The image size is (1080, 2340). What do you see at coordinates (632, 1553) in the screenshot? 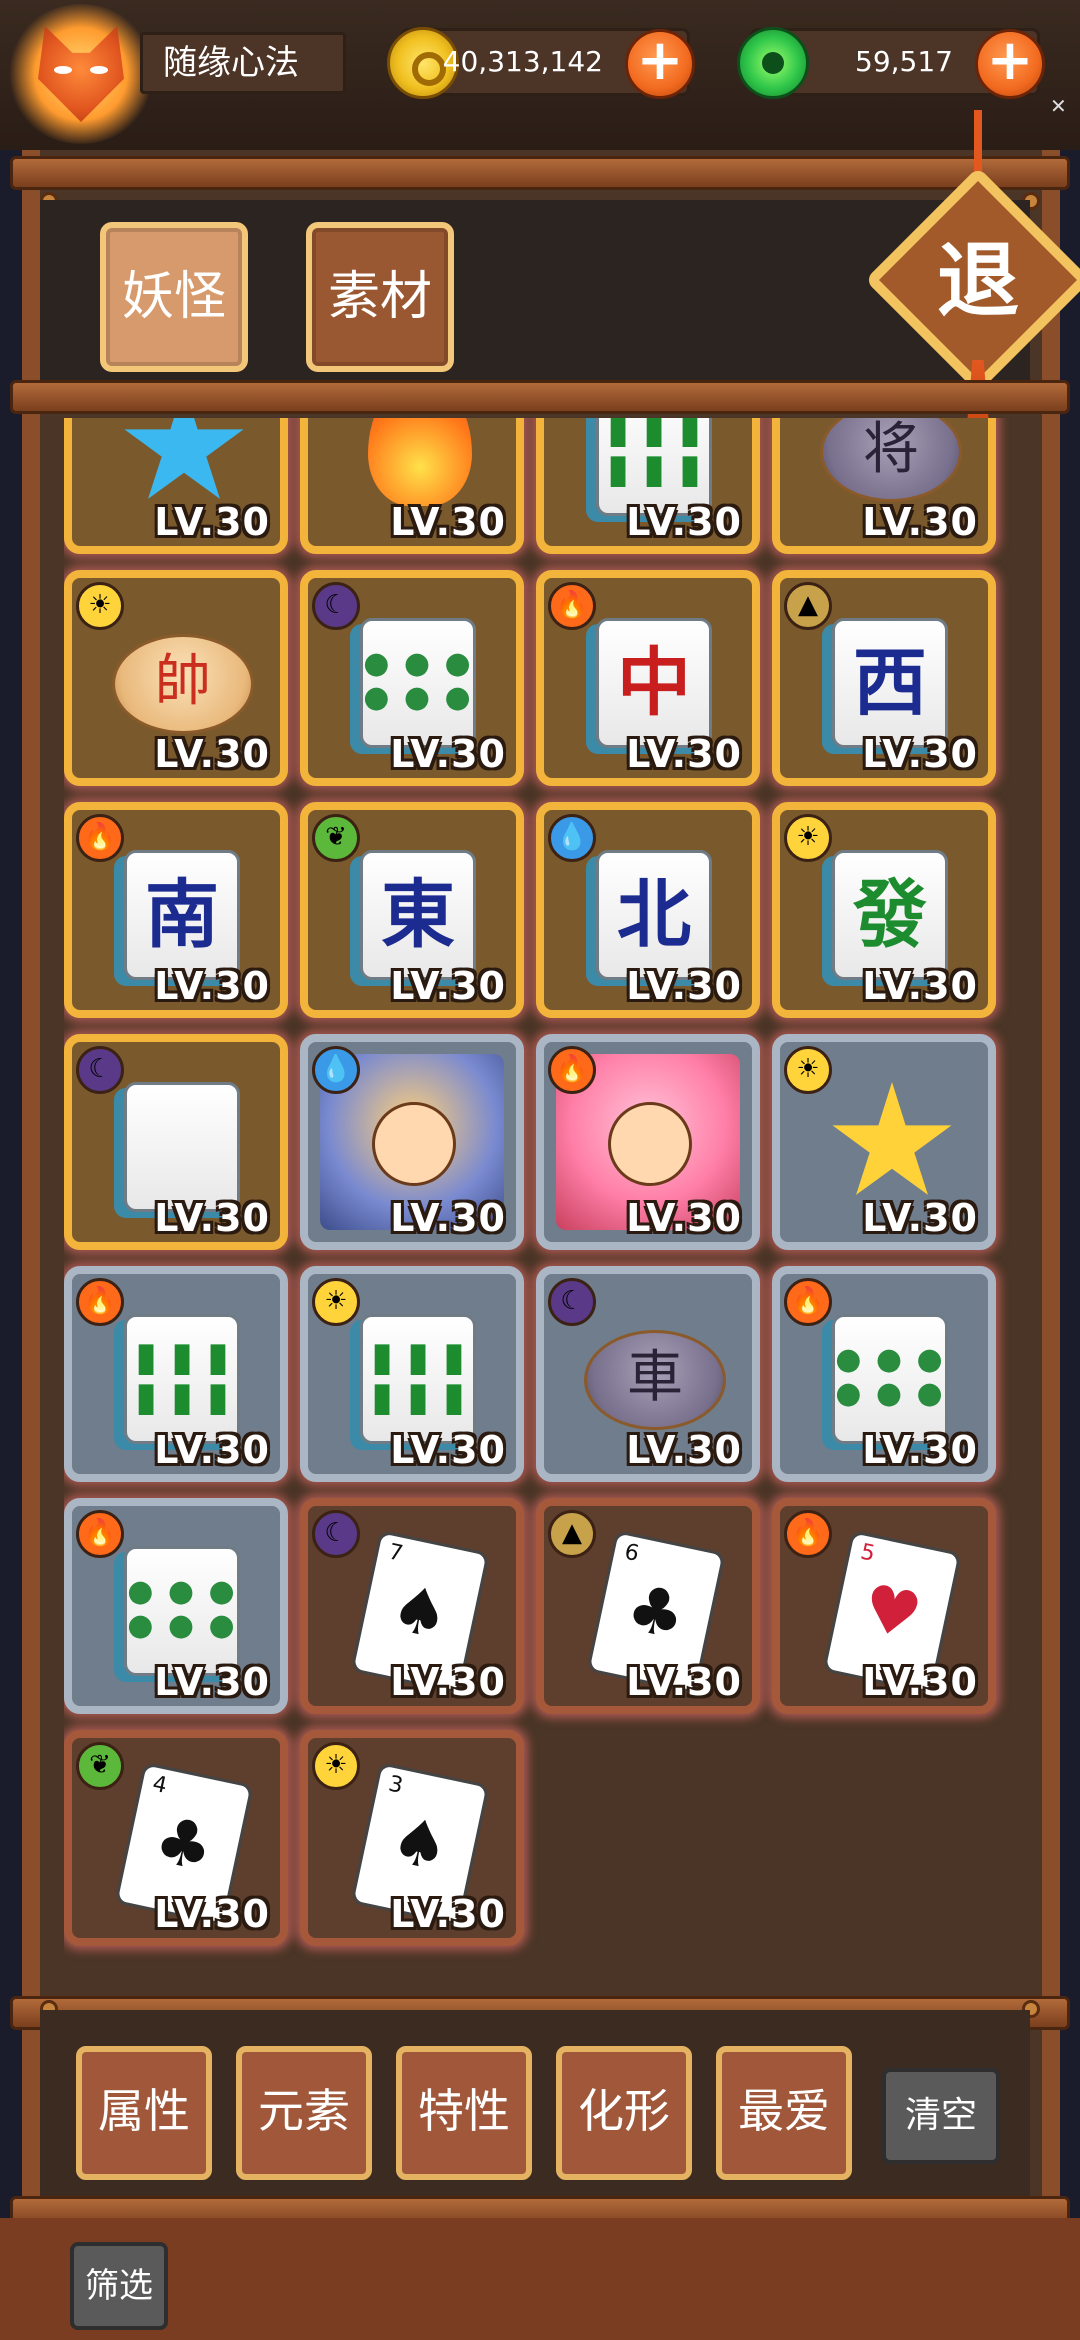
I see `card-rank: 6` at bounding box center [632, 1553].